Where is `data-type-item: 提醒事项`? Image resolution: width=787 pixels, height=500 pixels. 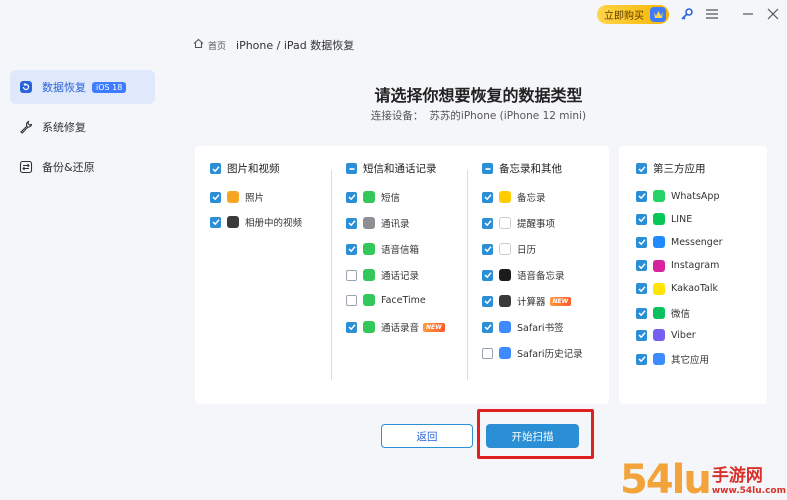 data-type-item: 提醒事项 is located at coordinates (518, 223).